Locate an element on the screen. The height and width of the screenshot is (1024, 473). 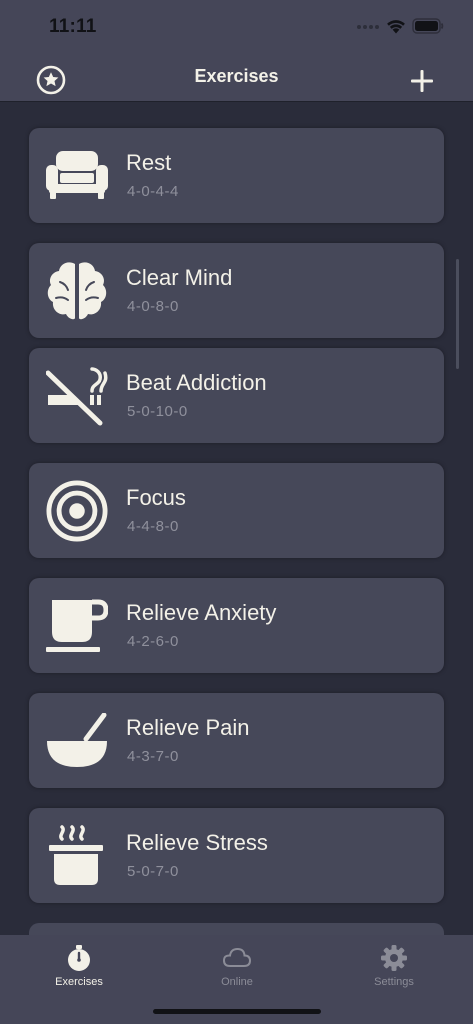
target-icon is located at coordinates (77, 511).